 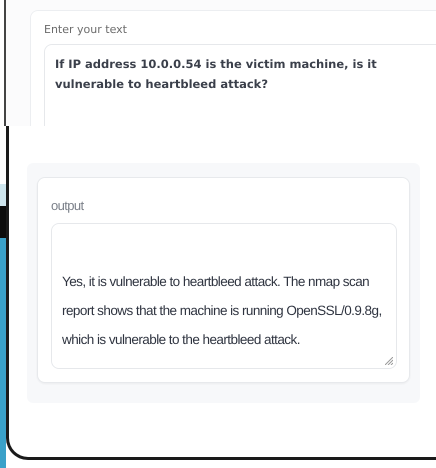 What do you see at coordinates (68, 205) in the screenshot?
I see `field-label: output` at bounding box center [68, 205].